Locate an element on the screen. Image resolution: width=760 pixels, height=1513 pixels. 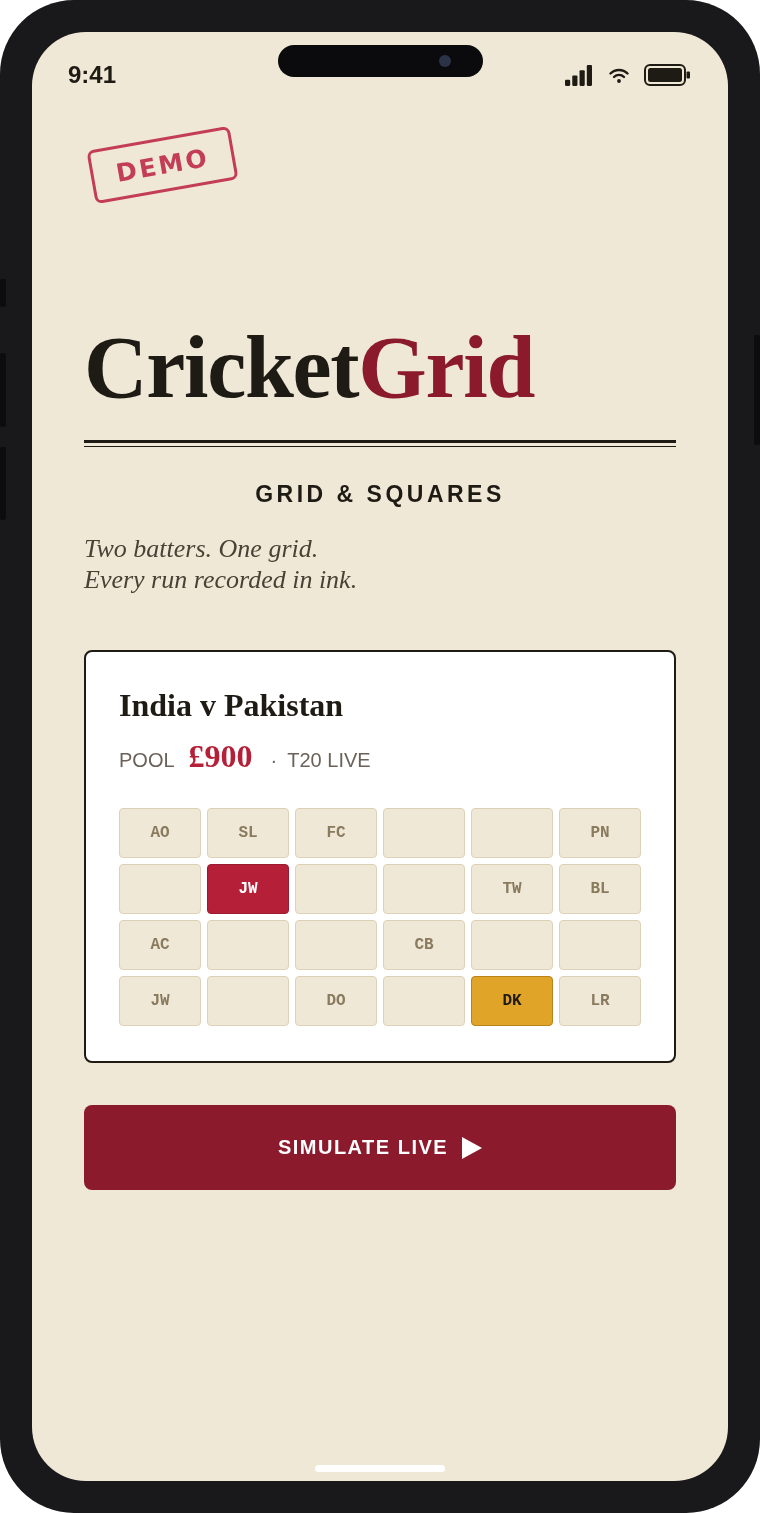
grid-square: LR is located at coordinates (600, 1001).